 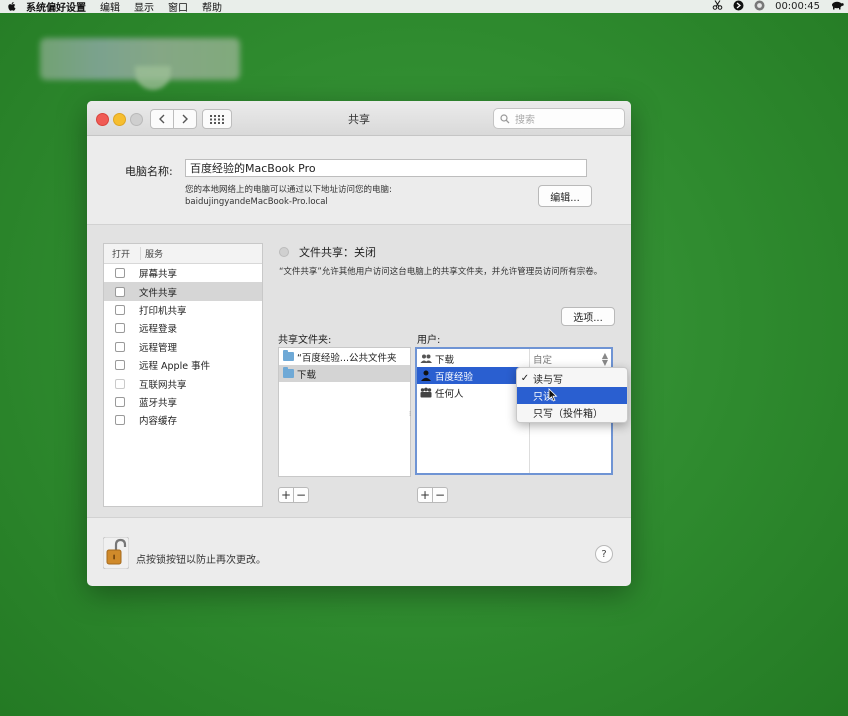 I want to click on user-row-selected: 百度经验, so click(x=473, y=375).